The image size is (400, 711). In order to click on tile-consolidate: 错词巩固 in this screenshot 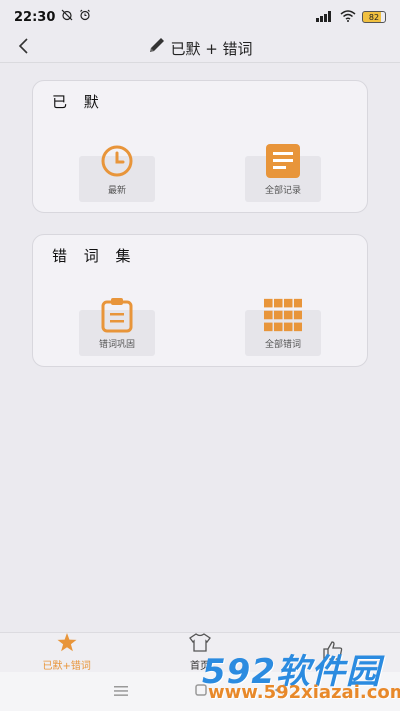, I will do `click(117, 327)`.